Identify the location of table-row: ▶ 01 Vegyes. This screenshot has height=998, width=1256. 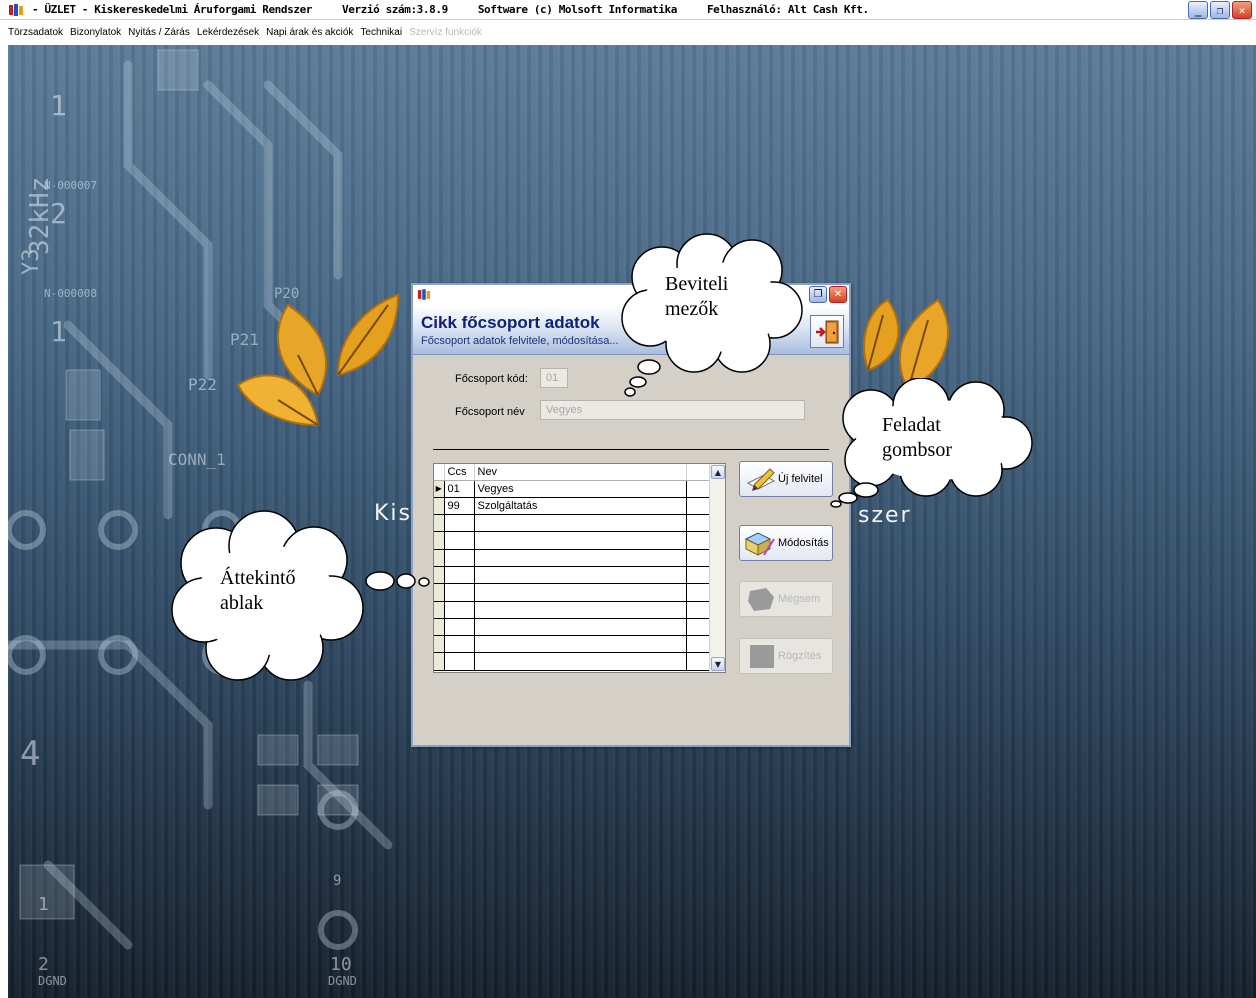
(572, 489).